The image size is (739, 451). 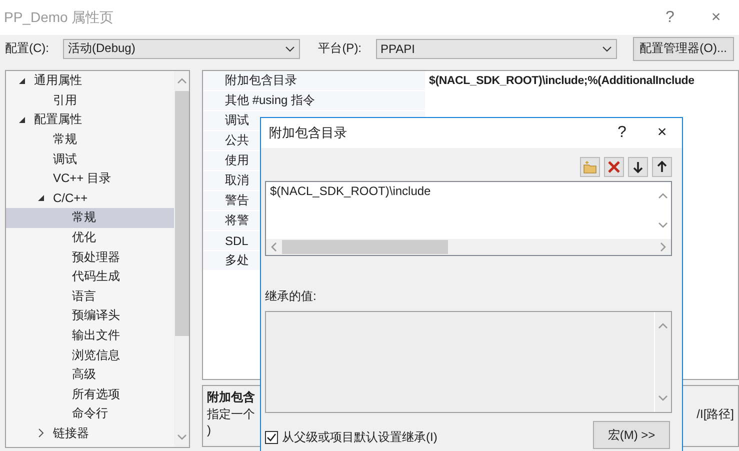 I want to click on inherited-values-label: 继承的值:, so click(x=291, y=296).